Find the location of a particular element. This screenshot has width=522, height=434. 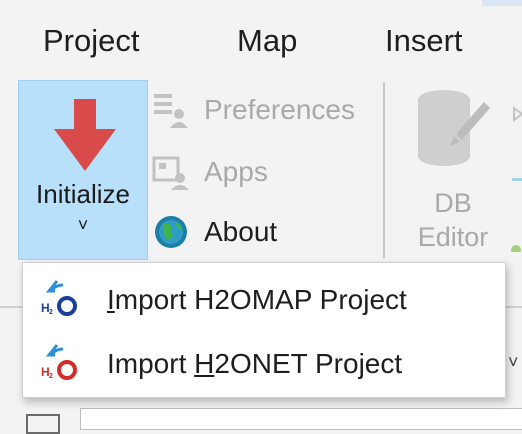

globe-icon is located at coordinates (171, 232).